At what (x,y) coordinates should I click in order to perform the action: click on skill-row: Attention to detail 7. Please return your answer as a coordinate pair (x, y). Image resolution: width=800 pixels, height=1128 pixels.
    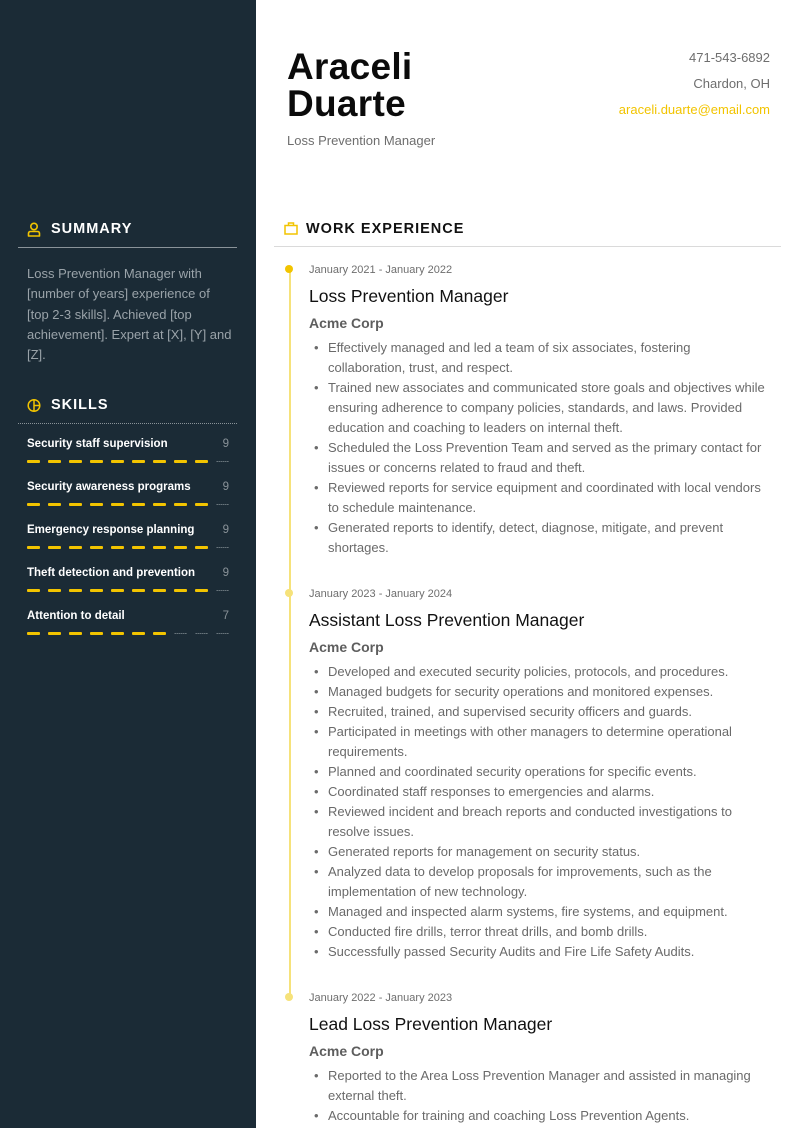
    Looking at the image, I should click on (128, 616).